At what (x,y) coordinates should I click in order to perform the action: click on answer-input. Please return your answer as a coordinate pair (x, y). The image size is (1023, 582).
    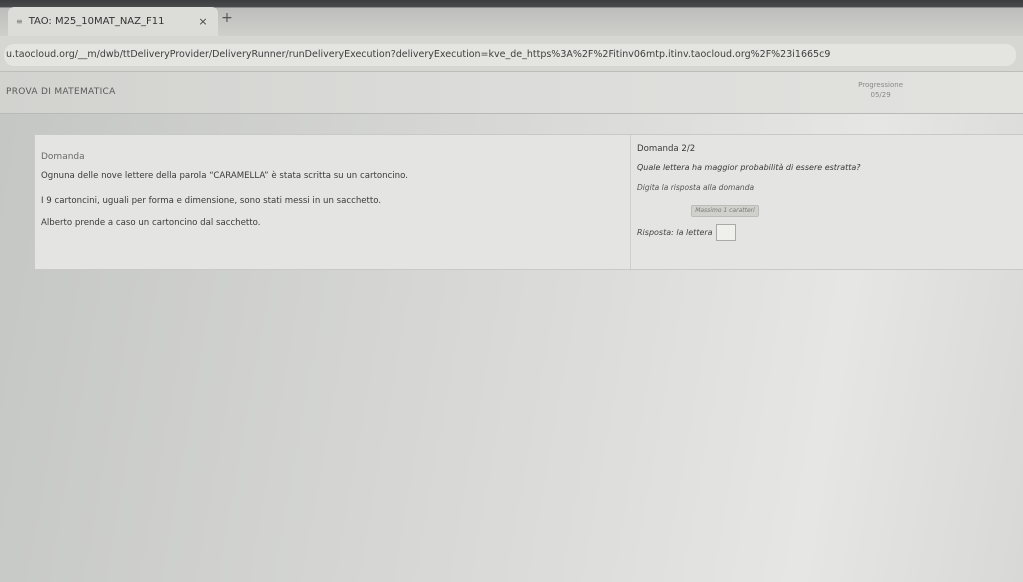
    Looking at the image, I should click on (725, 232).